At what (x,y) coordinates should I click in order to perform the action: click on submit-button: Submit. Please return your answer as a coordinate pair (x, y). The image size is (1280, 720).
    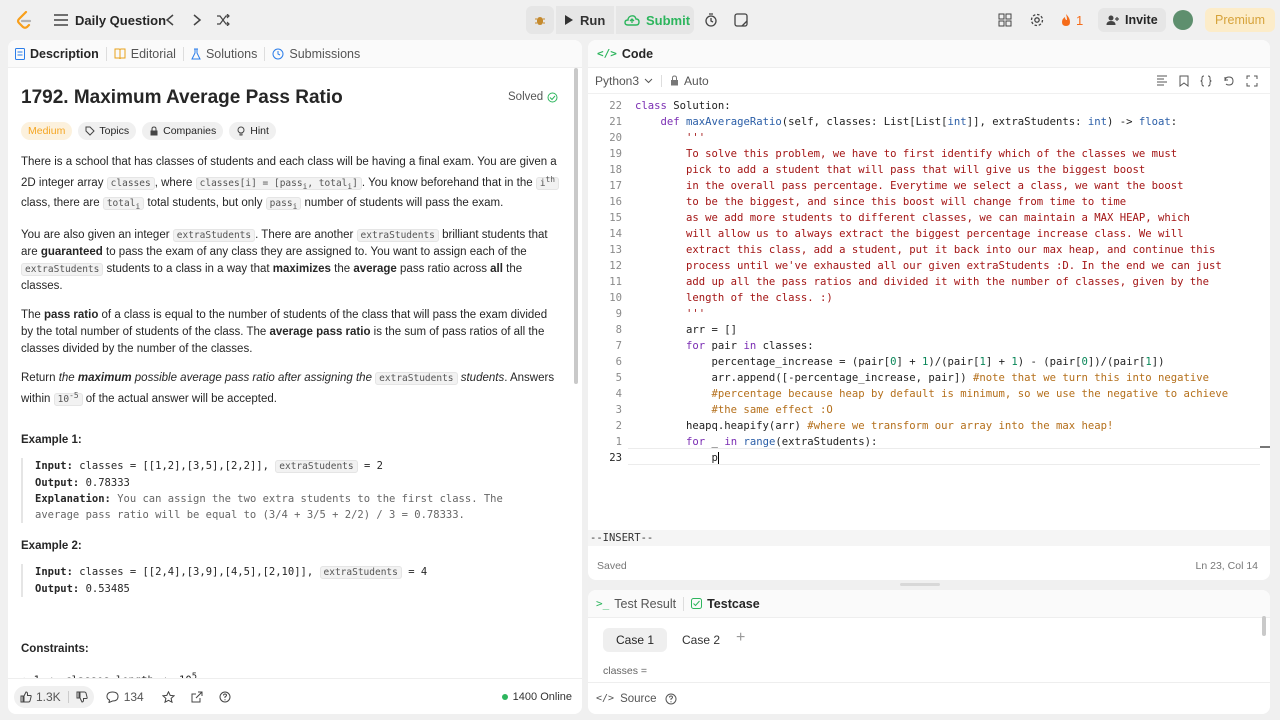
    Looking at the image, I should click on (655, 20).